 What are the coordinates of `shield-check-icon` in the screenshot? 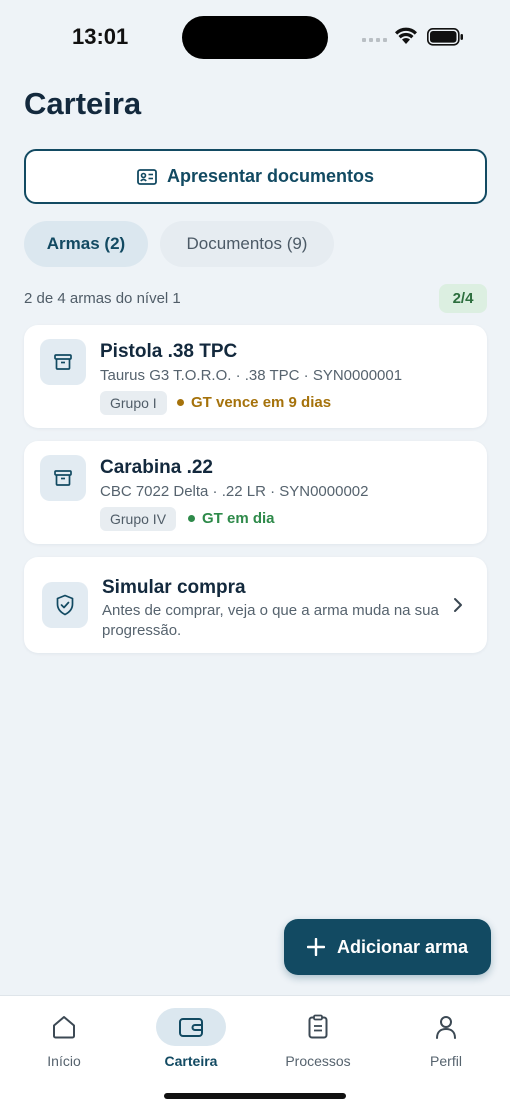 It's located at (65, 605).